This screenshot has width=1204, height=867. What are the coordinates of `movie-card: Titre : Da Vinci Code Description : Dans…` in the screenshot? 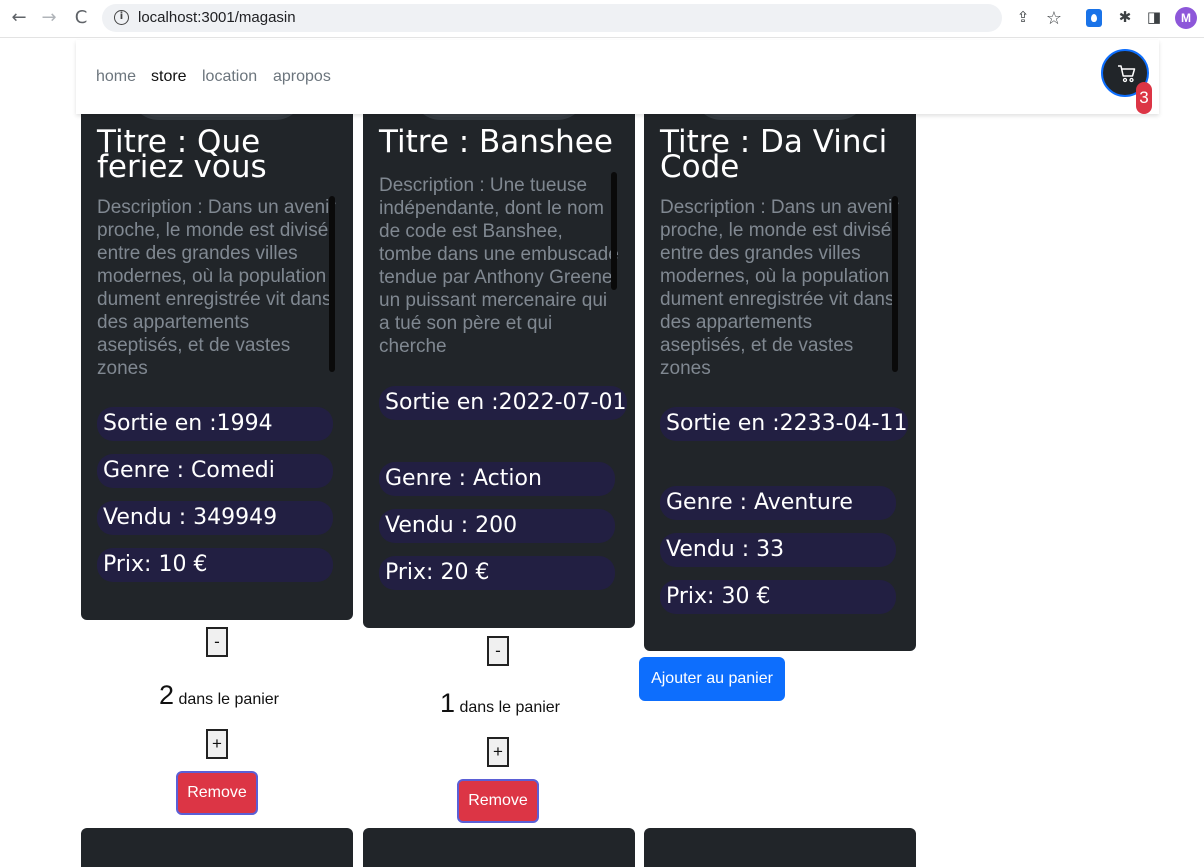 It's located at (780, 375).